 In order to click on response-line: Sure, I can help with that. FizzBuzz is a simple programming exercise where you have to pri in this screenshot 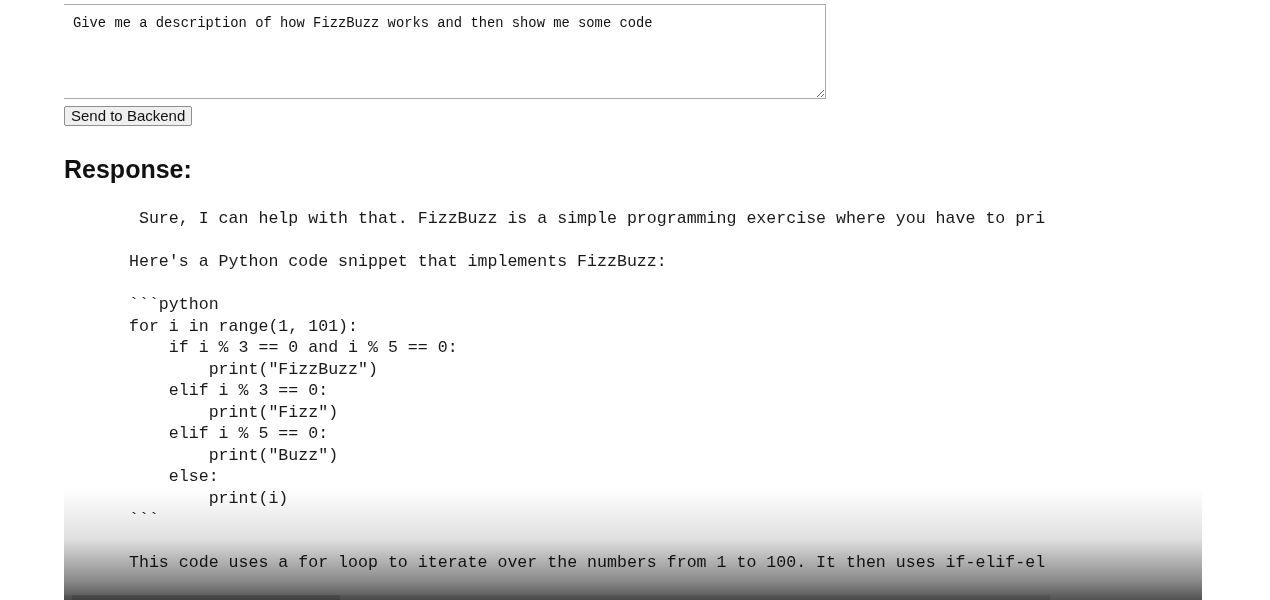, I will do `click(591, 218)`.